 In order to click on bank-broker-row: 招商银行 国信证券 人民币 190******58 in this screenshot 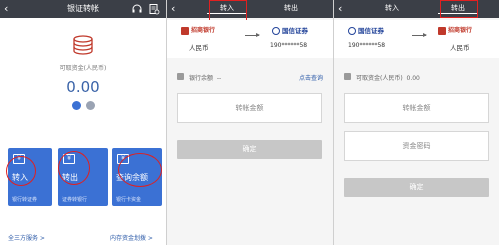, I will do `click(250, 39)`.